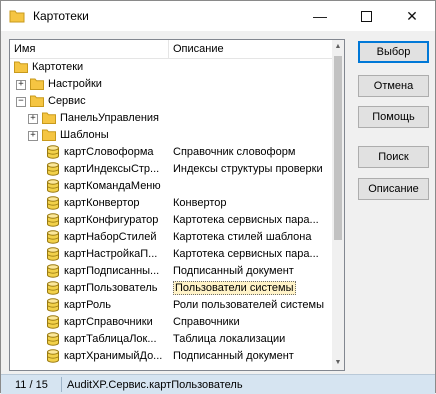 The height and width of the screenshot is (394, 436). Describe the element at coordinates (111, 220) in the screenshot. I see `tree-item-name: картКонфигуратор` at that location.